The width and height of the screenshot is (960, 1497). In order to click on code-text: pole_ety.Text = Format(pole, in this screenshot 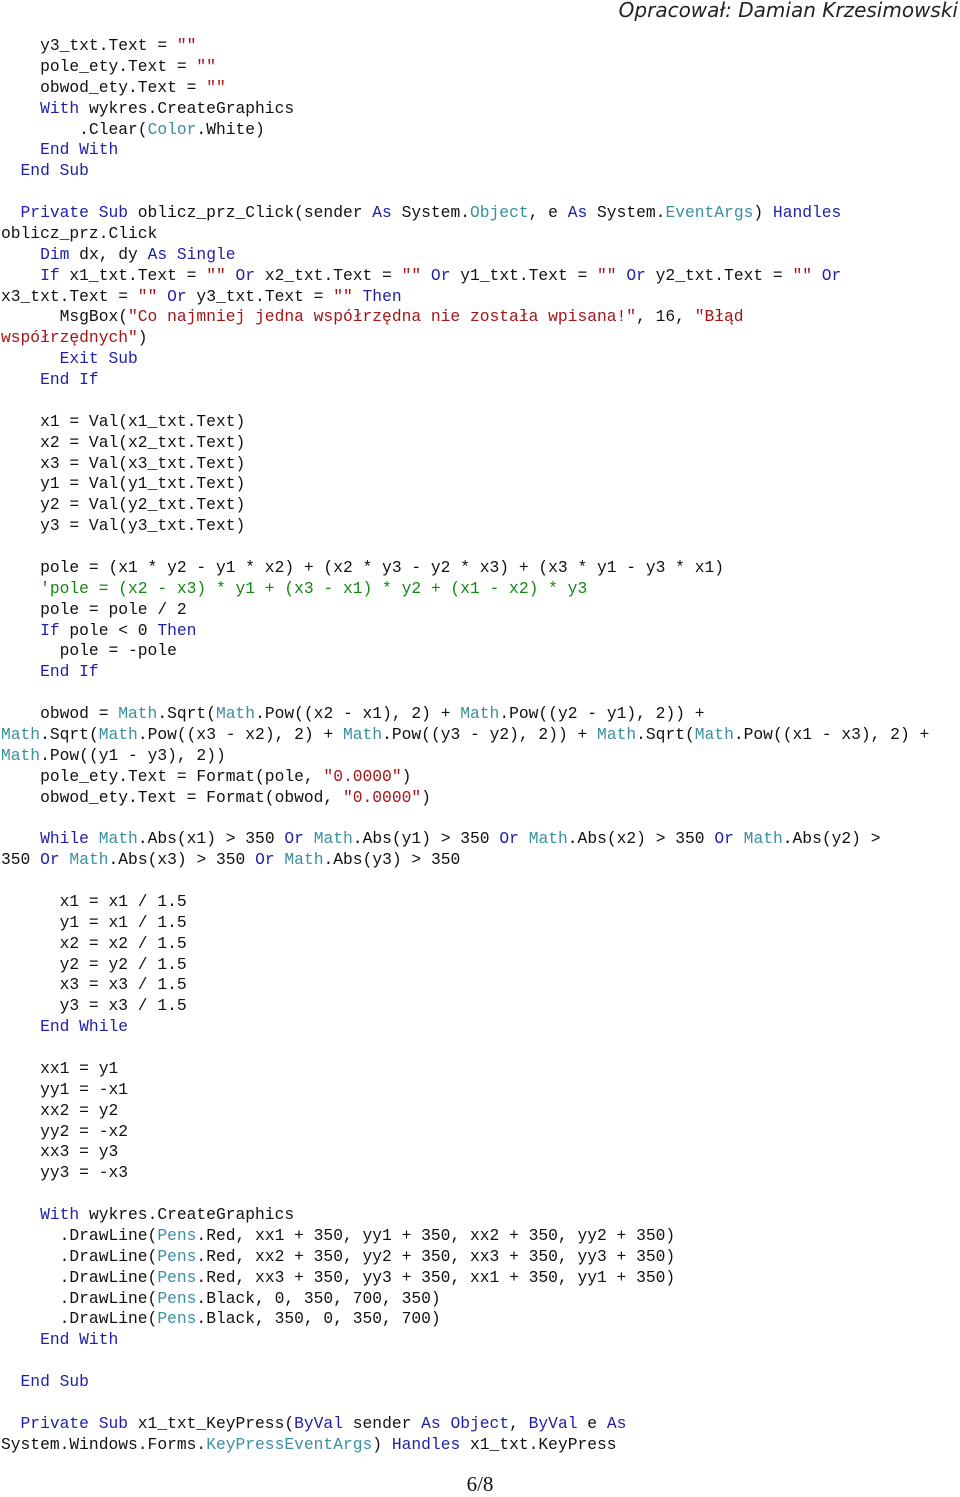, I will do `click(162, 776)`.